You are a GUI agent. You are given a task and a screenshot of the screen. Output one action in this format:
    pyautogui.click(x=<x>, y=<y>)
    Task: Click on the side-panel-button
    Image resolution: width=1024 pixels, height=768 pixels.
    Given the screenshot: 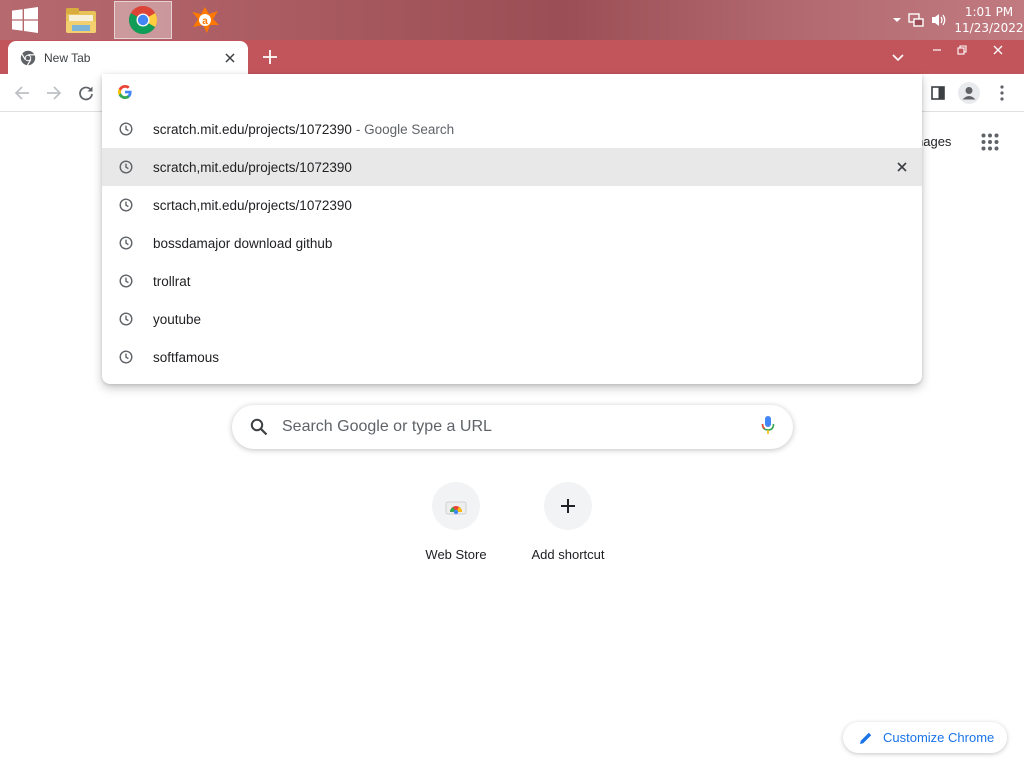 What is the action you would take?
    pyautogui.click(x=938, y=93)
    